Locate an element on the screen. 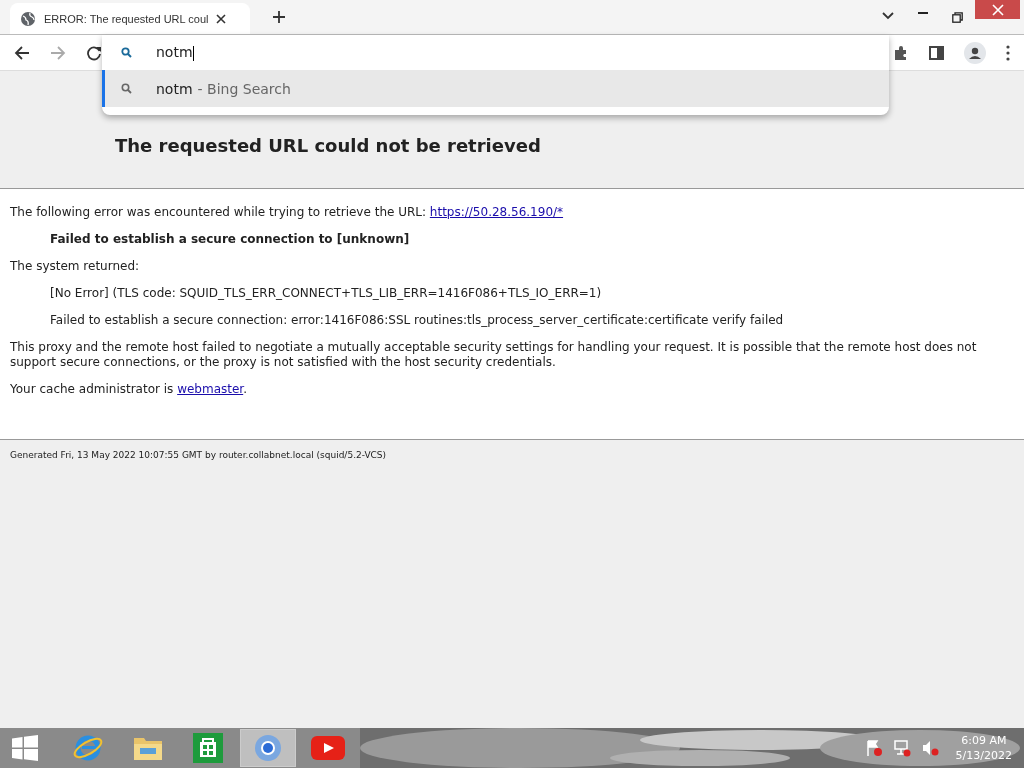  tab-title: ERROR: The requested URL coul is located at coordinates (126, 18).